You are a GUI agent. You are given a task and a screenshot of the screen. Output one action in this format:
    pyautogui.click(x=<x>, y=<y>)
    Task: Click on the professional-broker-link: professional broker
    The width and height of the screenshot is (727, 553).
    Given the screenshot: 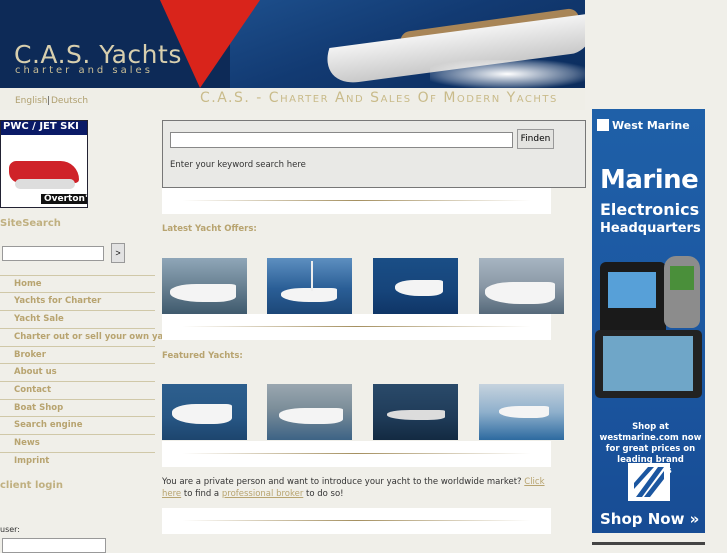 What is the action you would take?
    pyautogui.click(x=262, y=494)
    